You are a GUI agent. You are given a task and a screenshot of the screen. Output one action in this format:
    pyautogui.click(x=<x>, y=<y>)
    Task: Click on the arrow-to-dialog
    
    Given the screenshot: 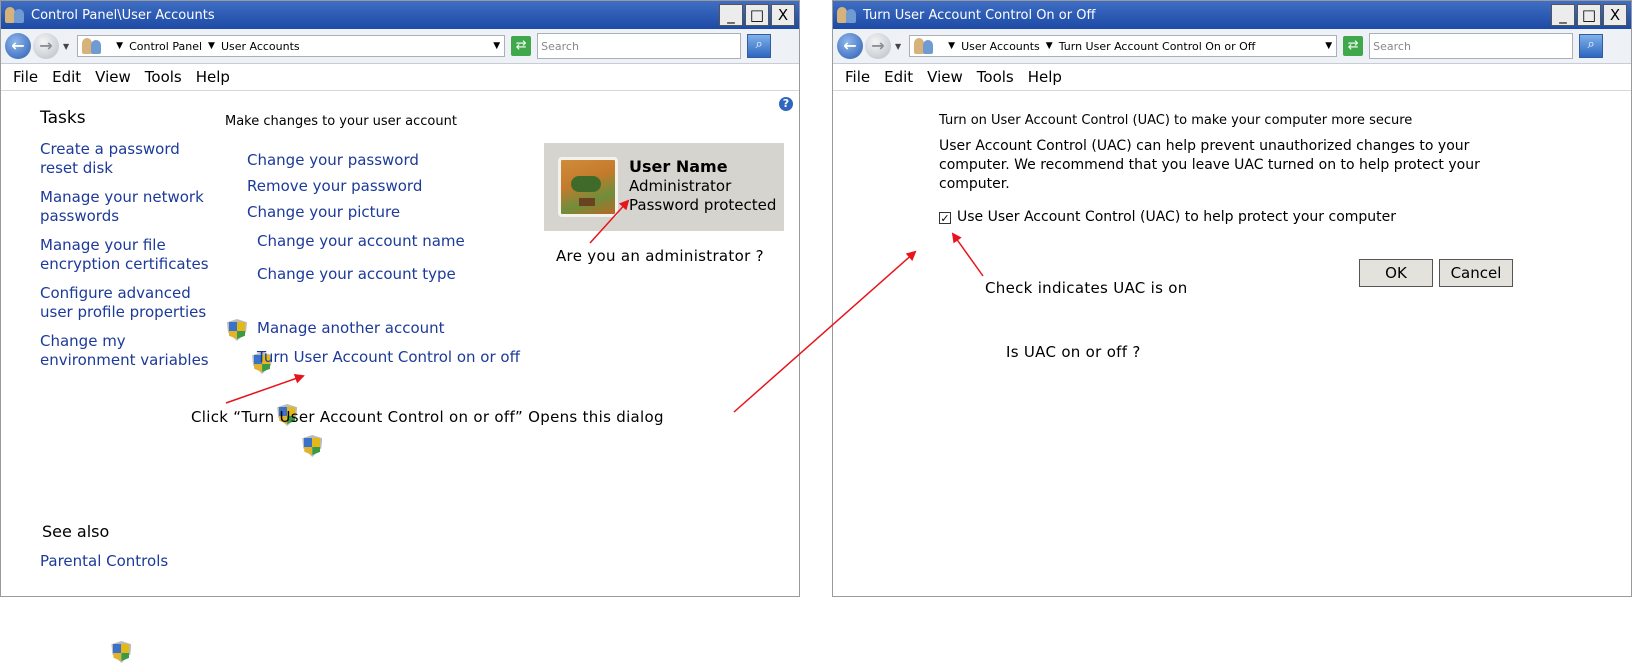 What is the action you would take?
    pyautogui.click(x=825, y=331)
    